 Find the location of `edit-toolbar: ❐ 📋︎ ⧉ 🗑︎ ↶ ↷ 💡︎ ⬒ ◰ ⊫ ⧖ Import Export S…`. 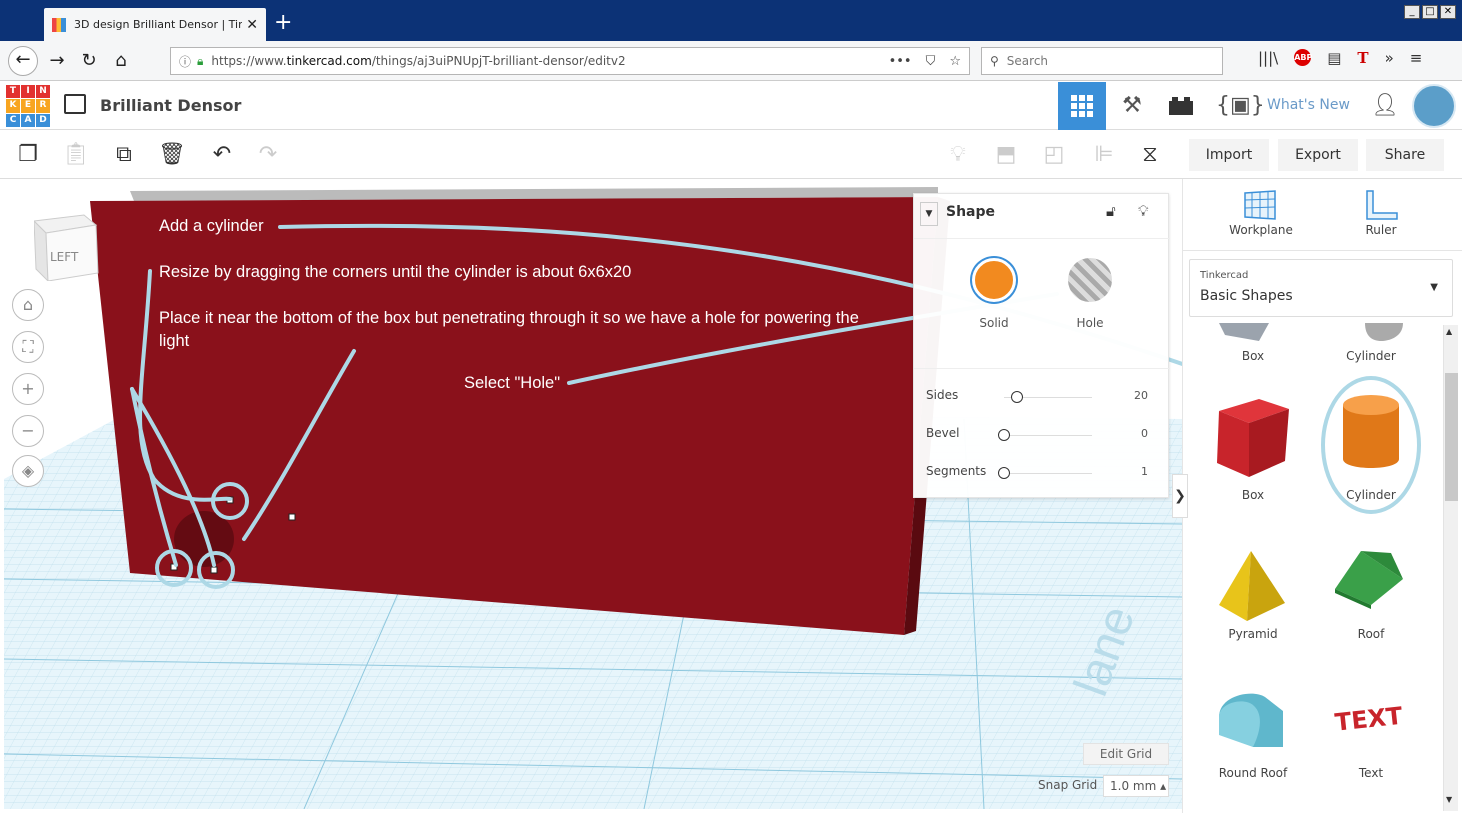

edit-toolbar: ❐ 📋︎ ⧉ 🗑︎ ↶ ↷ 💡︎ ⬒ ◰ ⊫ ⧖ Import Export S… is located at coordinates (731, 155).